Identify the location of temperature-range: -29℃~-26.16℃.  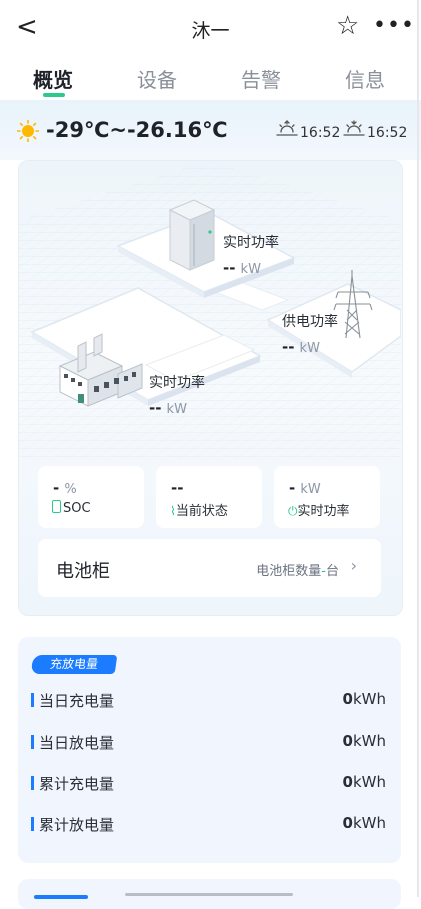
(137, 130).